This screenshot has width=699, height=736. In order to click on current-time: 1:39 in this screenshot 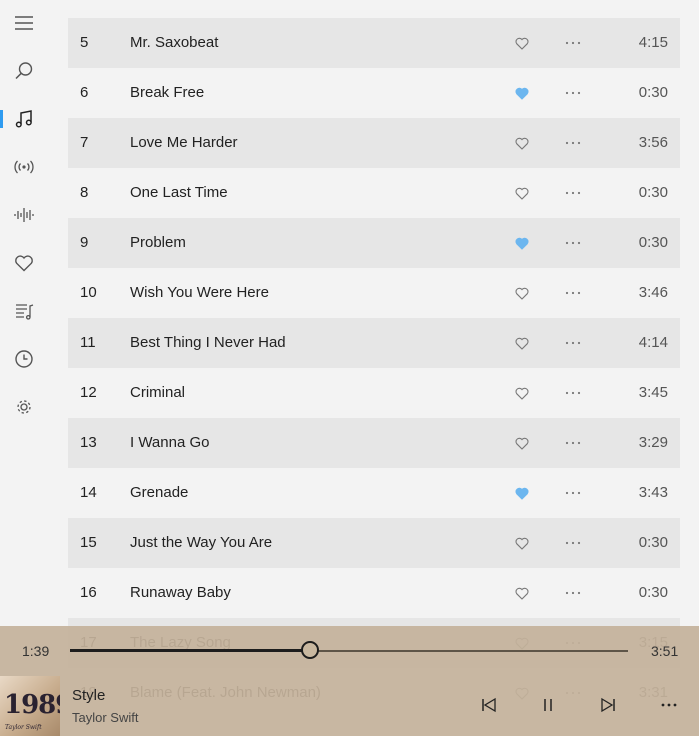, I will do `click(36, 651)`.